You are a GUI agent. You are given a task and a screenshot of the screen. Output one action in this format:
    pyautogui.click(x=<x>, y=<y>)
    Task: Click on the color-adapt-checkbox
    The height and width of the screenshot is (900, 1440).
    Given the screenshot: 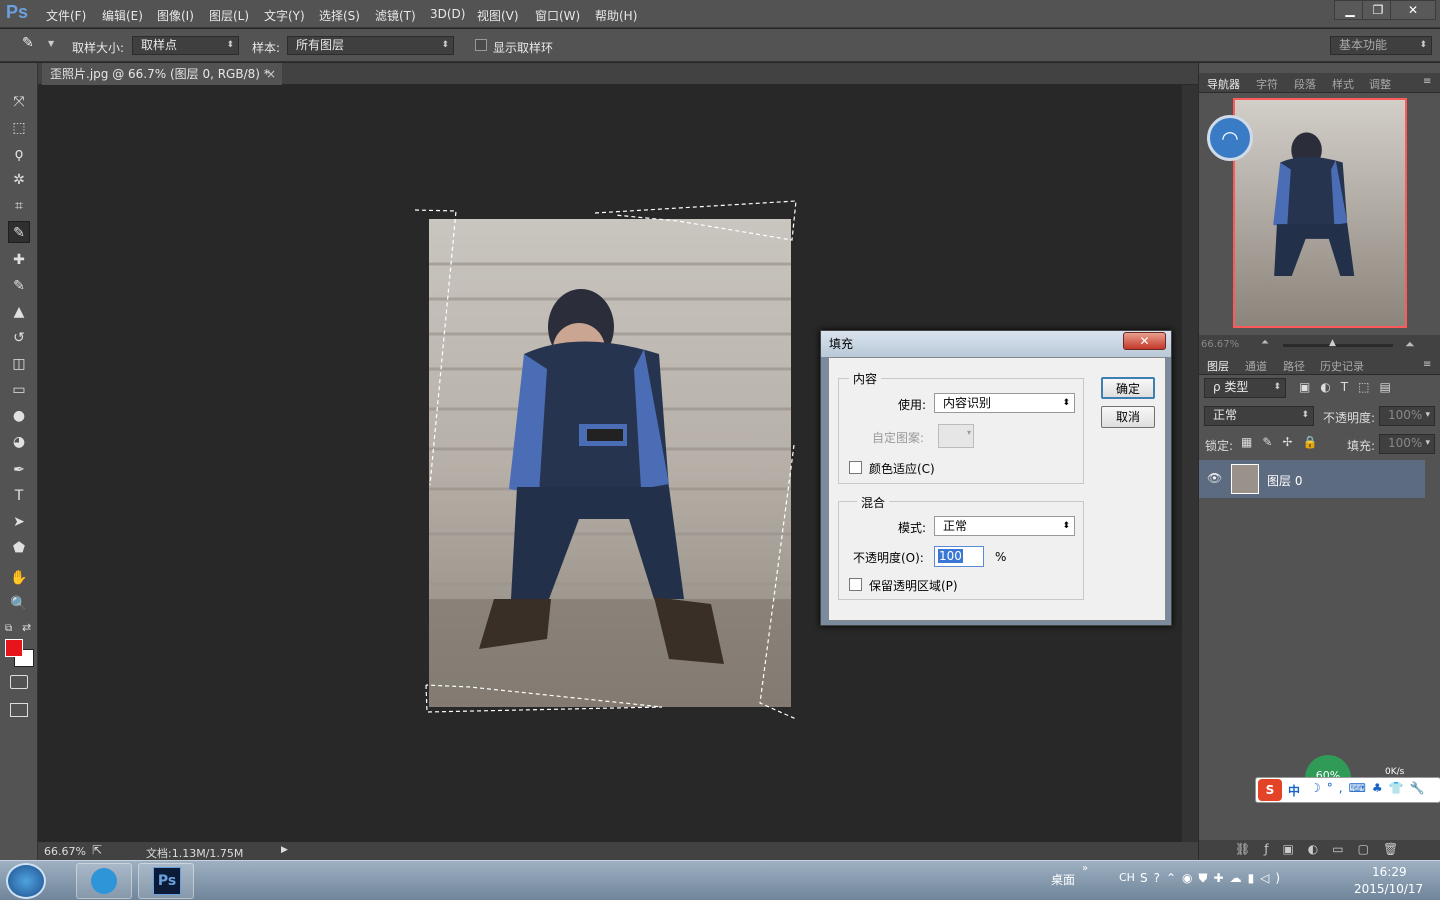 What is the action you would take?
    pyautogui.click(x=855, y=467)
    